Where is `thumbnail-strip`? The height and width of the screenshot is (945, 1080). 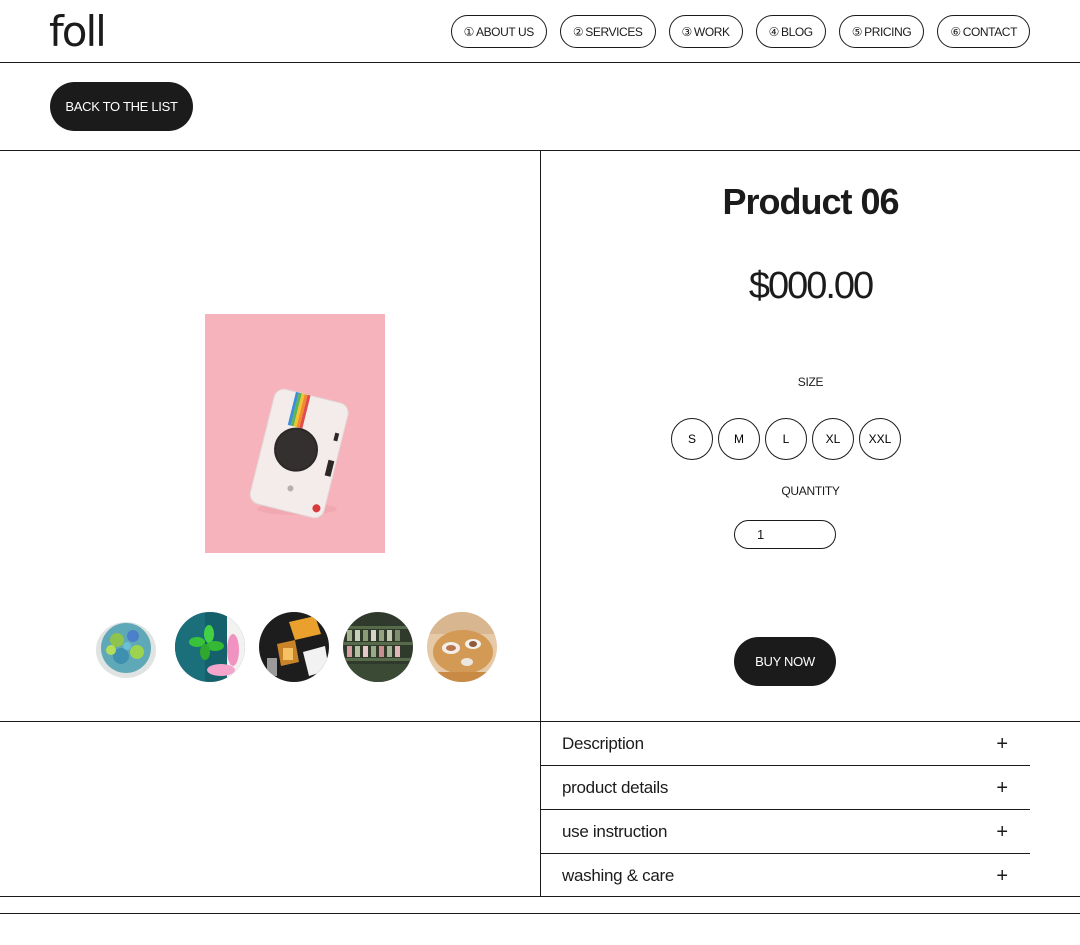 thumbnail-strip is located at coordinates (294, 647).